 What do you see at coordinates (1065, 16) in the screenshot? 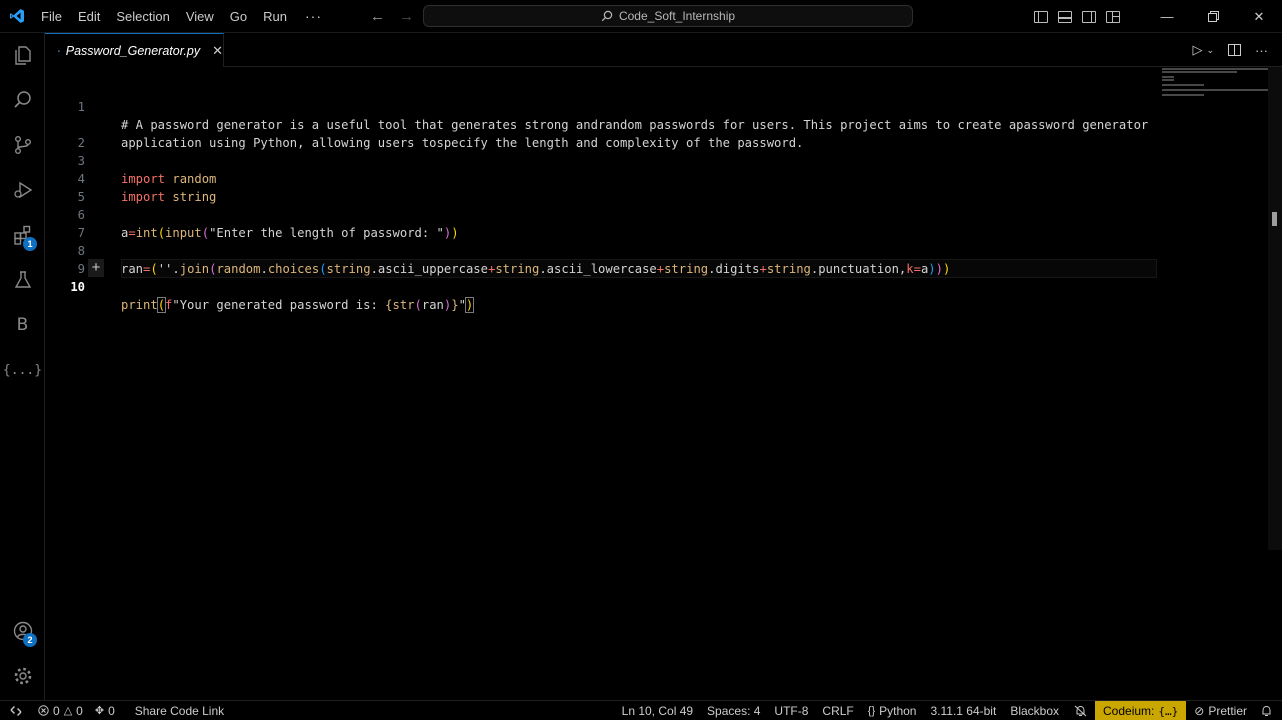
I see `toggle-panel-icon` at bounding box center [1065, 16].